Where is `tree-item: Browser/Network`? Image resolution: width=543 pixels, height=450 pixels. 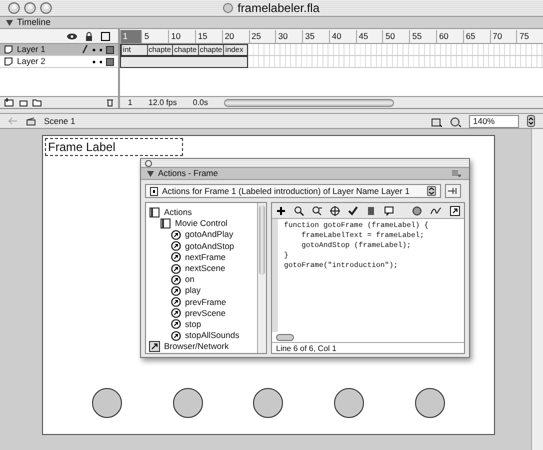
tree-item: Browser/Network is located at coordinates (201, 346).